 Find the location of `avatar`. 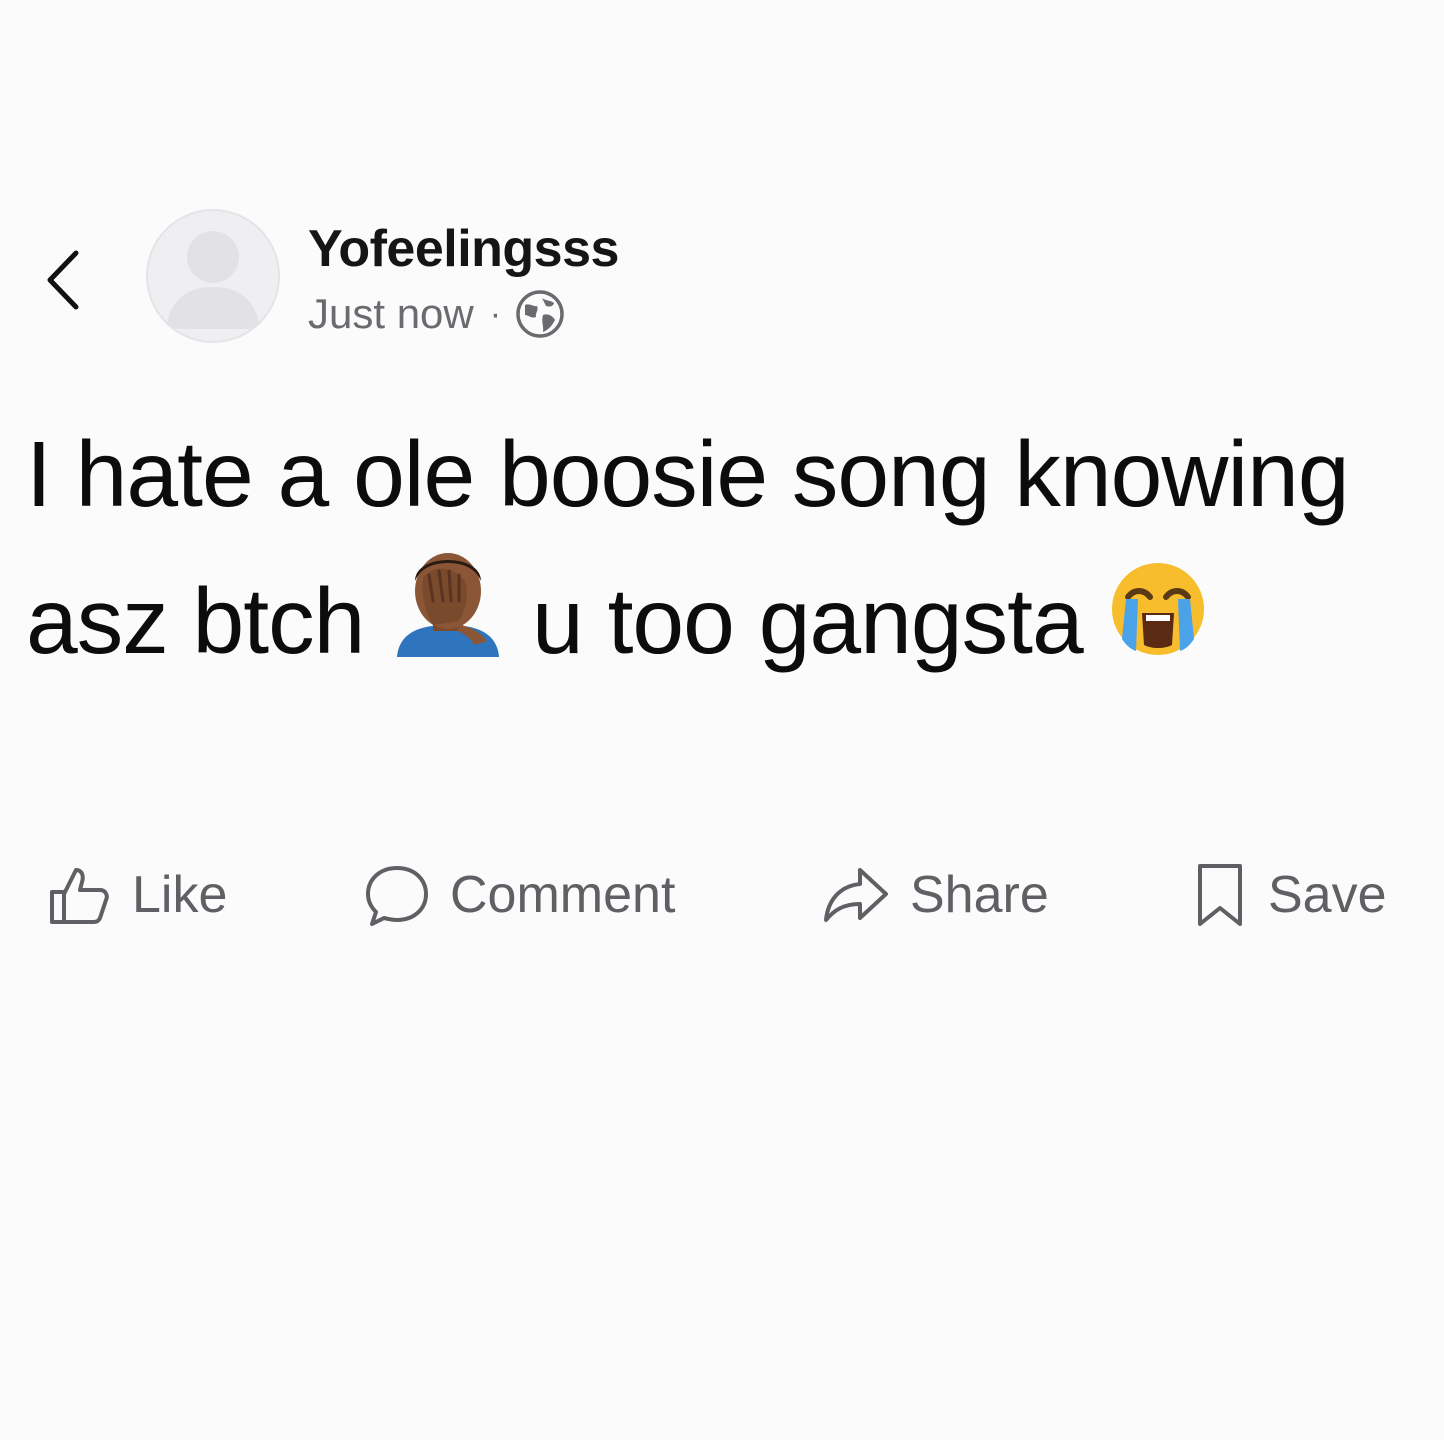

avatar is located at coordinates (213, 276).